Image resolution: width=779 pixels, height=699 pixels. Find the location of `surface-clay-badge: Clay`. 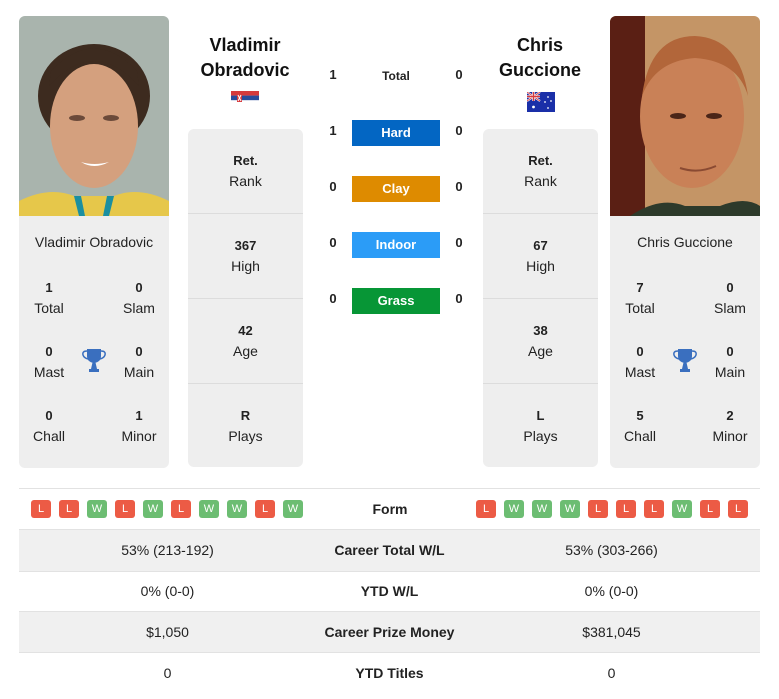

surface-clay-badge: Clay is located at coordinates (396, 189).